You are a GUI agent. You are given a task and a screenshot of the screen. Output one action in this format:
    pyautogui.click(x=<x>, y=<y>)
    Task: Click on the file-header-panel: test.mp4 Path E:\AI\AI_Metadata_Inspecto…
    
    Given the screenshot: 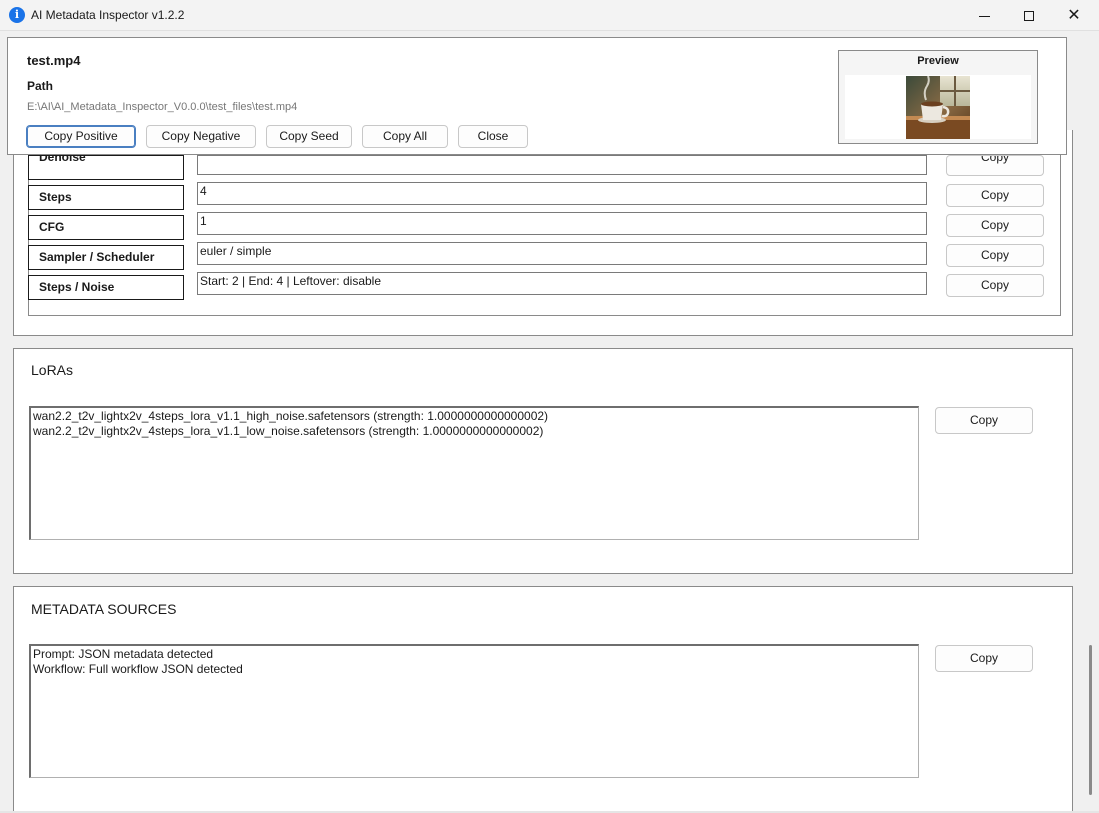 What is the action you would take?
    pyautogui.click(x=537, y=96)
    